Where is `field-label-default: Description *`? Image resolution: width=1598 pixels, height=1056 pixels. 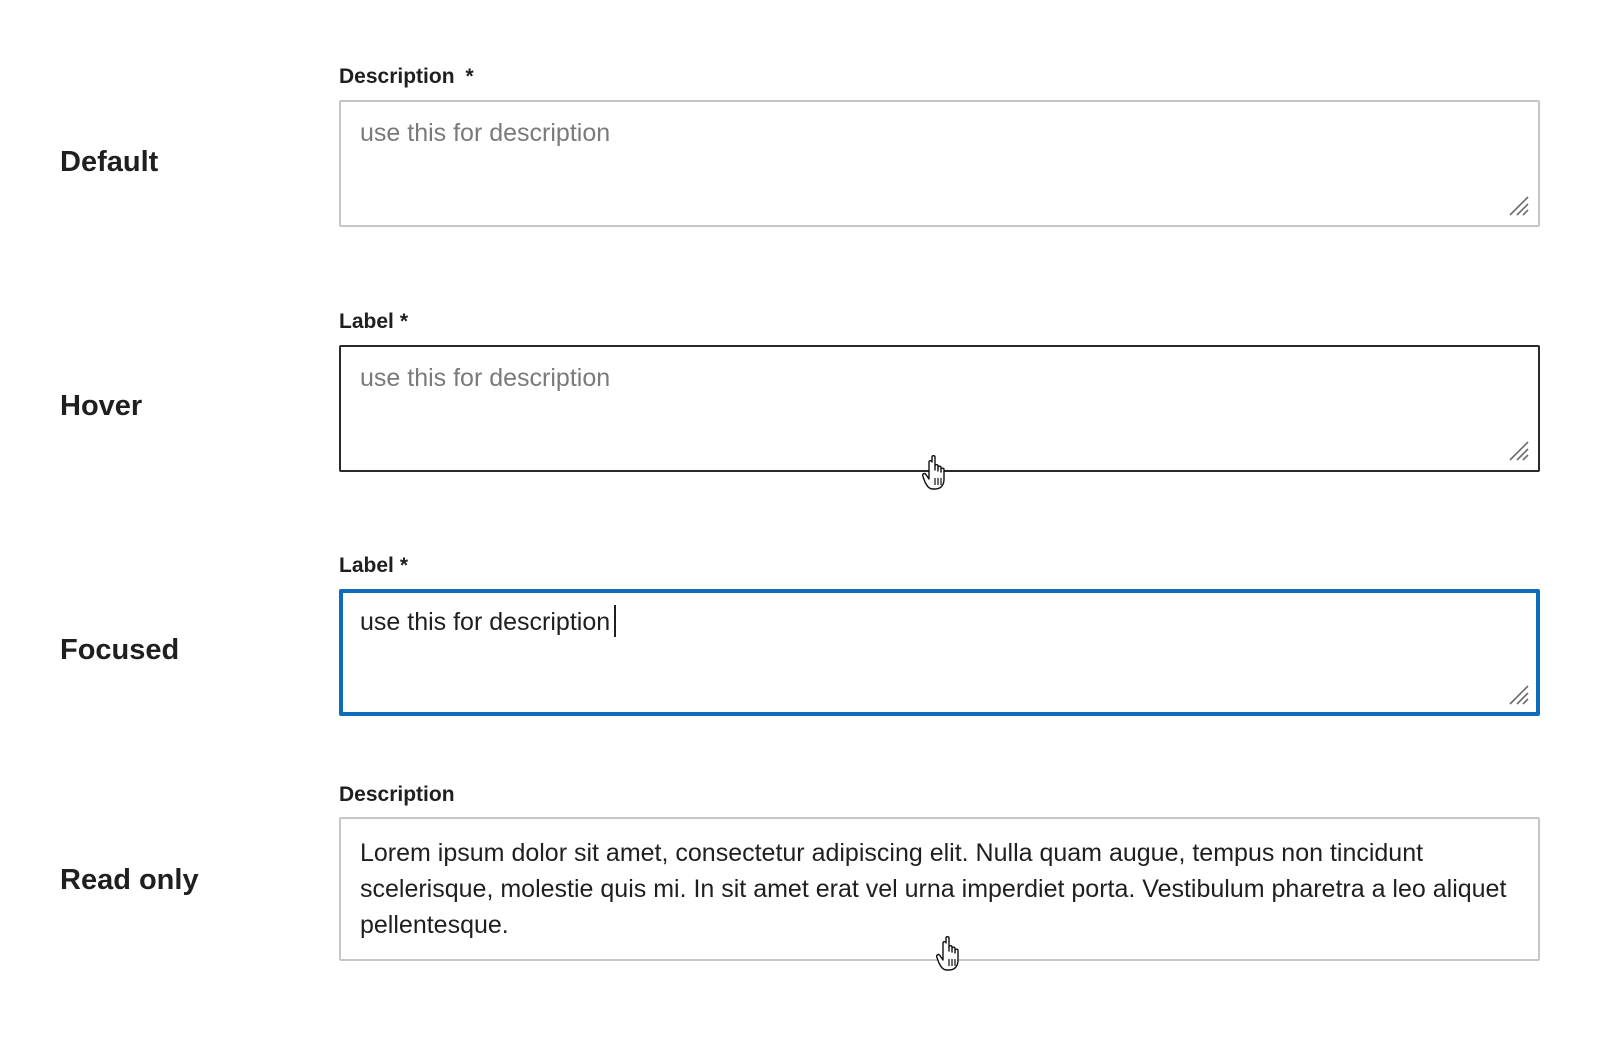
field-label-default: Description * is located at coordinates (406, 76).